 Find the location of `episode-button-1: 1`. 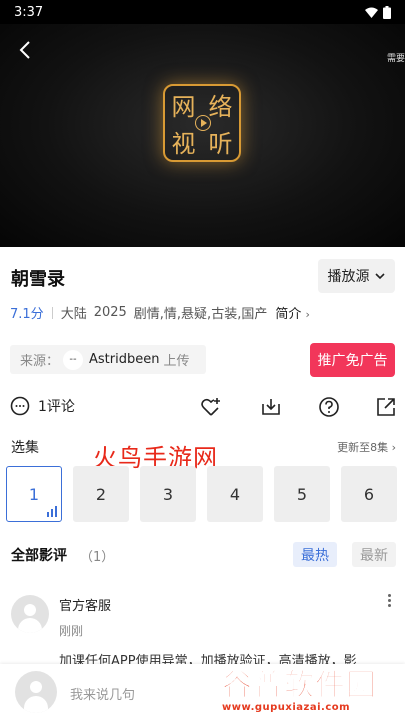

episode-button-1: 1 is located at coordinates (34, 494).